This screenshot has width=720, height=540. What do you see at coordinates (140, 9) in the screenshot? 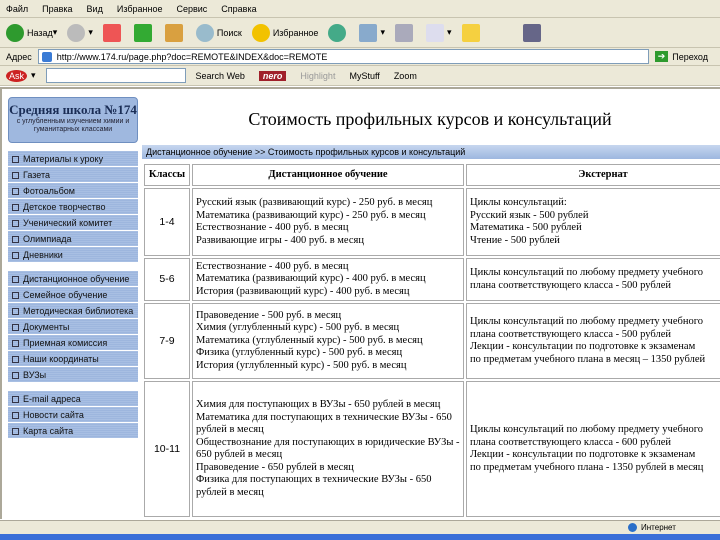
I see `menu-favorites: Избранное` at bounding box center [140, 9].